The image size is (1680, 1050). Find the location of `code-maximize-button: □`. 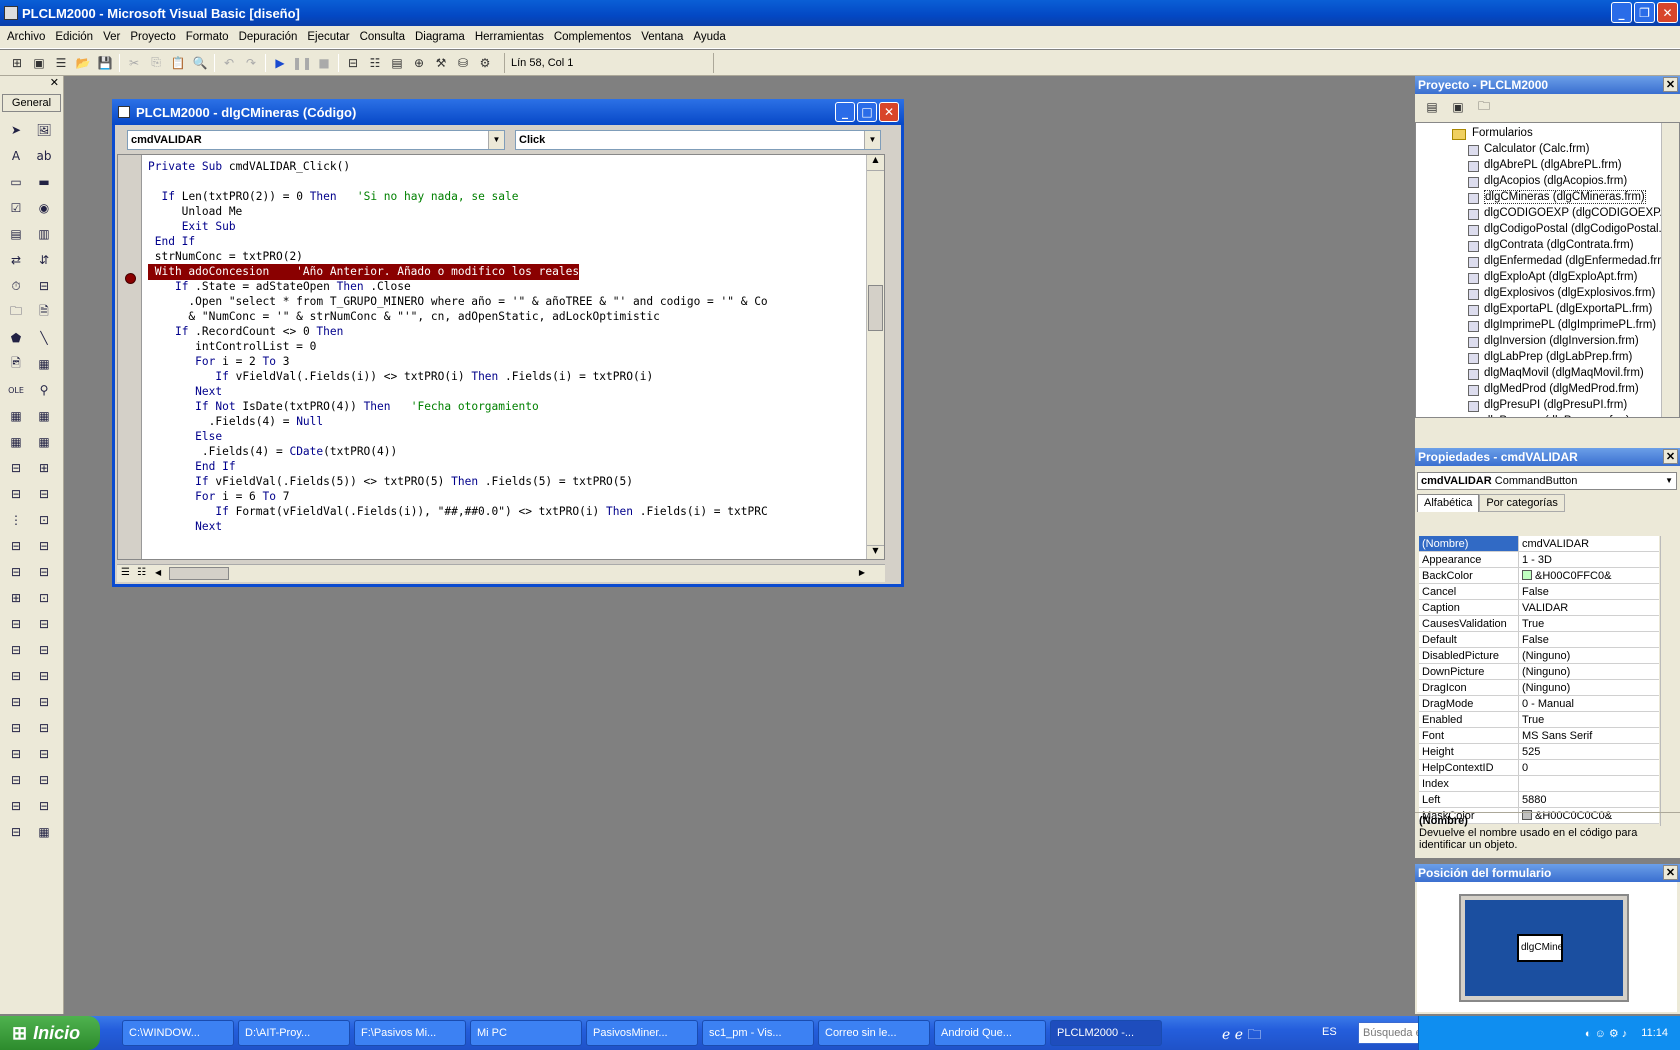

code-maximize-button: □ is located at coordinates (867, 112).